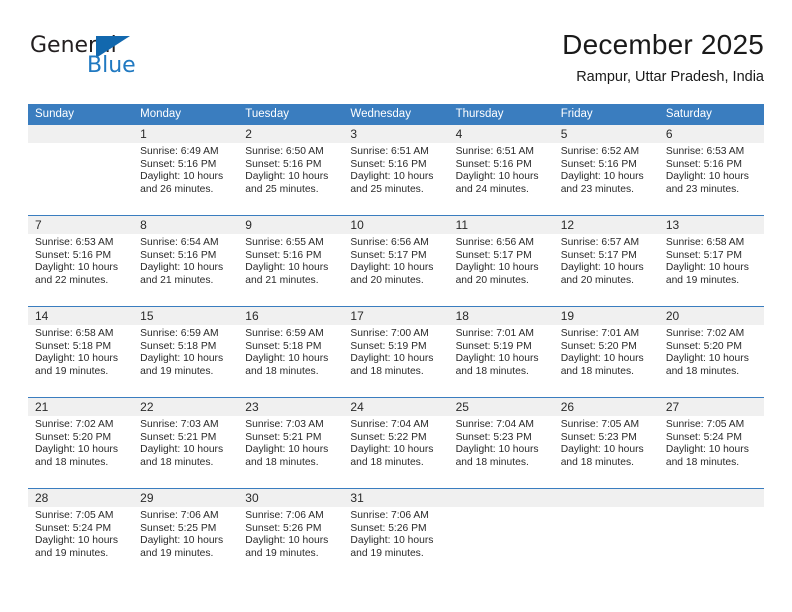 Image resolution: width=792 pixels, height=612 pixels. I want to click on day-number-band: 2, so click(291, 134).